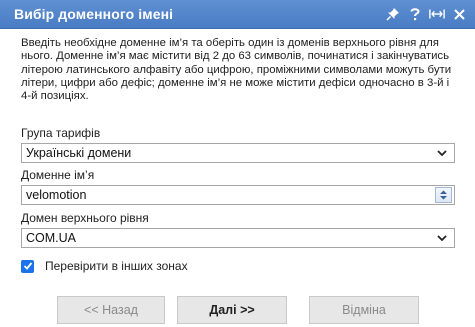 The height and width of the screenshot is (327, 475). What do you see at coordinates (238, 153) in the screenshot?
I see `tariff-group-select: Українські домени` at bounding box center [238, 153].